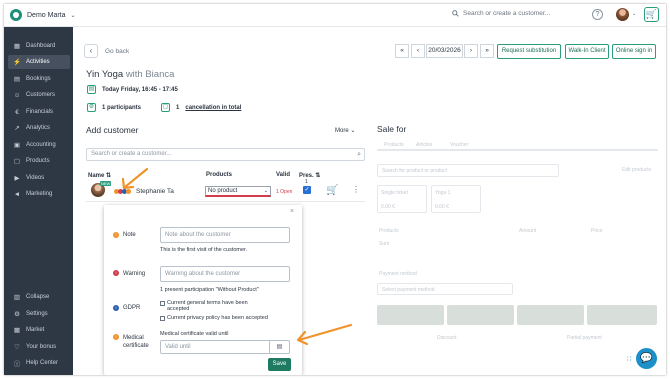  I want to click on account-switcher: Demo Marta ⌄, so click(43, 15).